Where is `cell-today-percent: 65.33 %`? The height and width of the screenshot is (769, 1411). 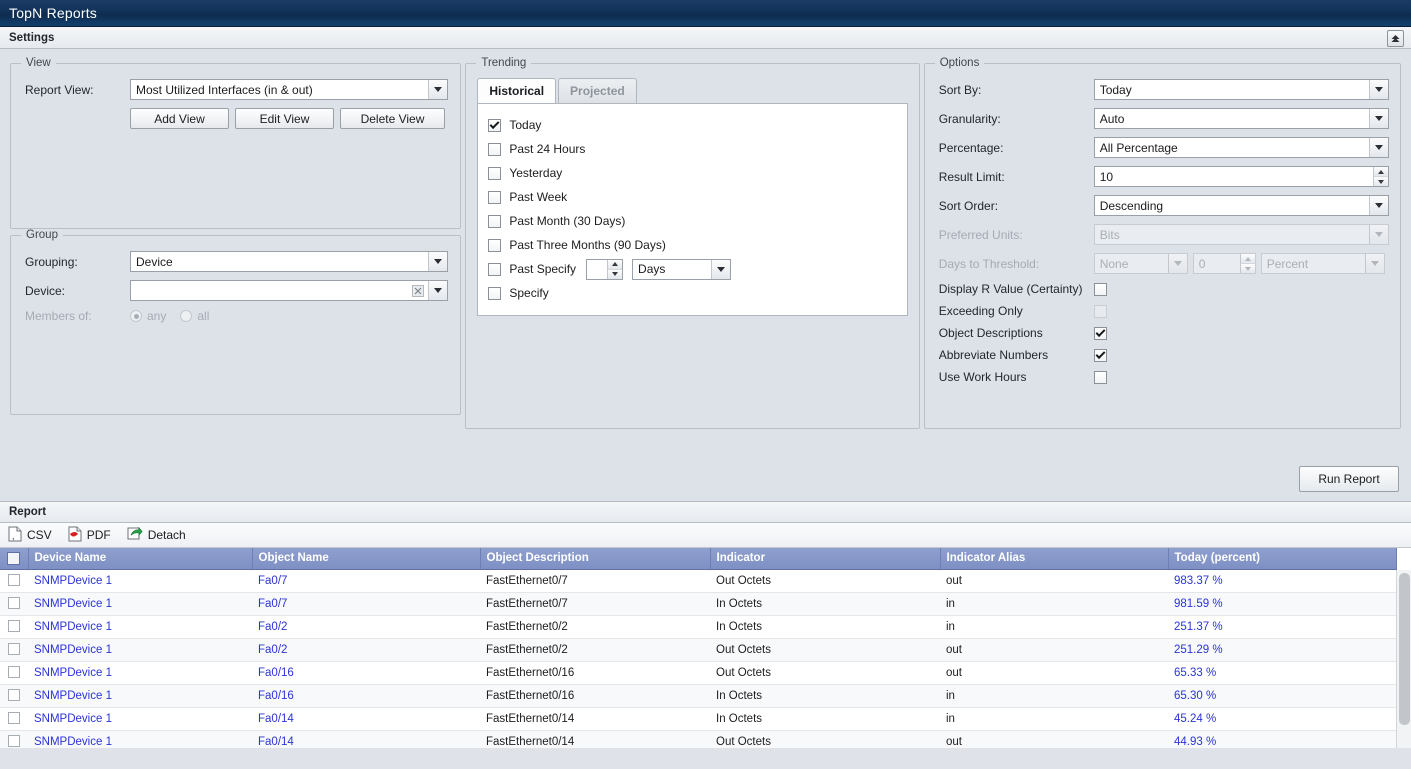
cell-today-percent: 65.33 % is located at coordinates (1282, 673).